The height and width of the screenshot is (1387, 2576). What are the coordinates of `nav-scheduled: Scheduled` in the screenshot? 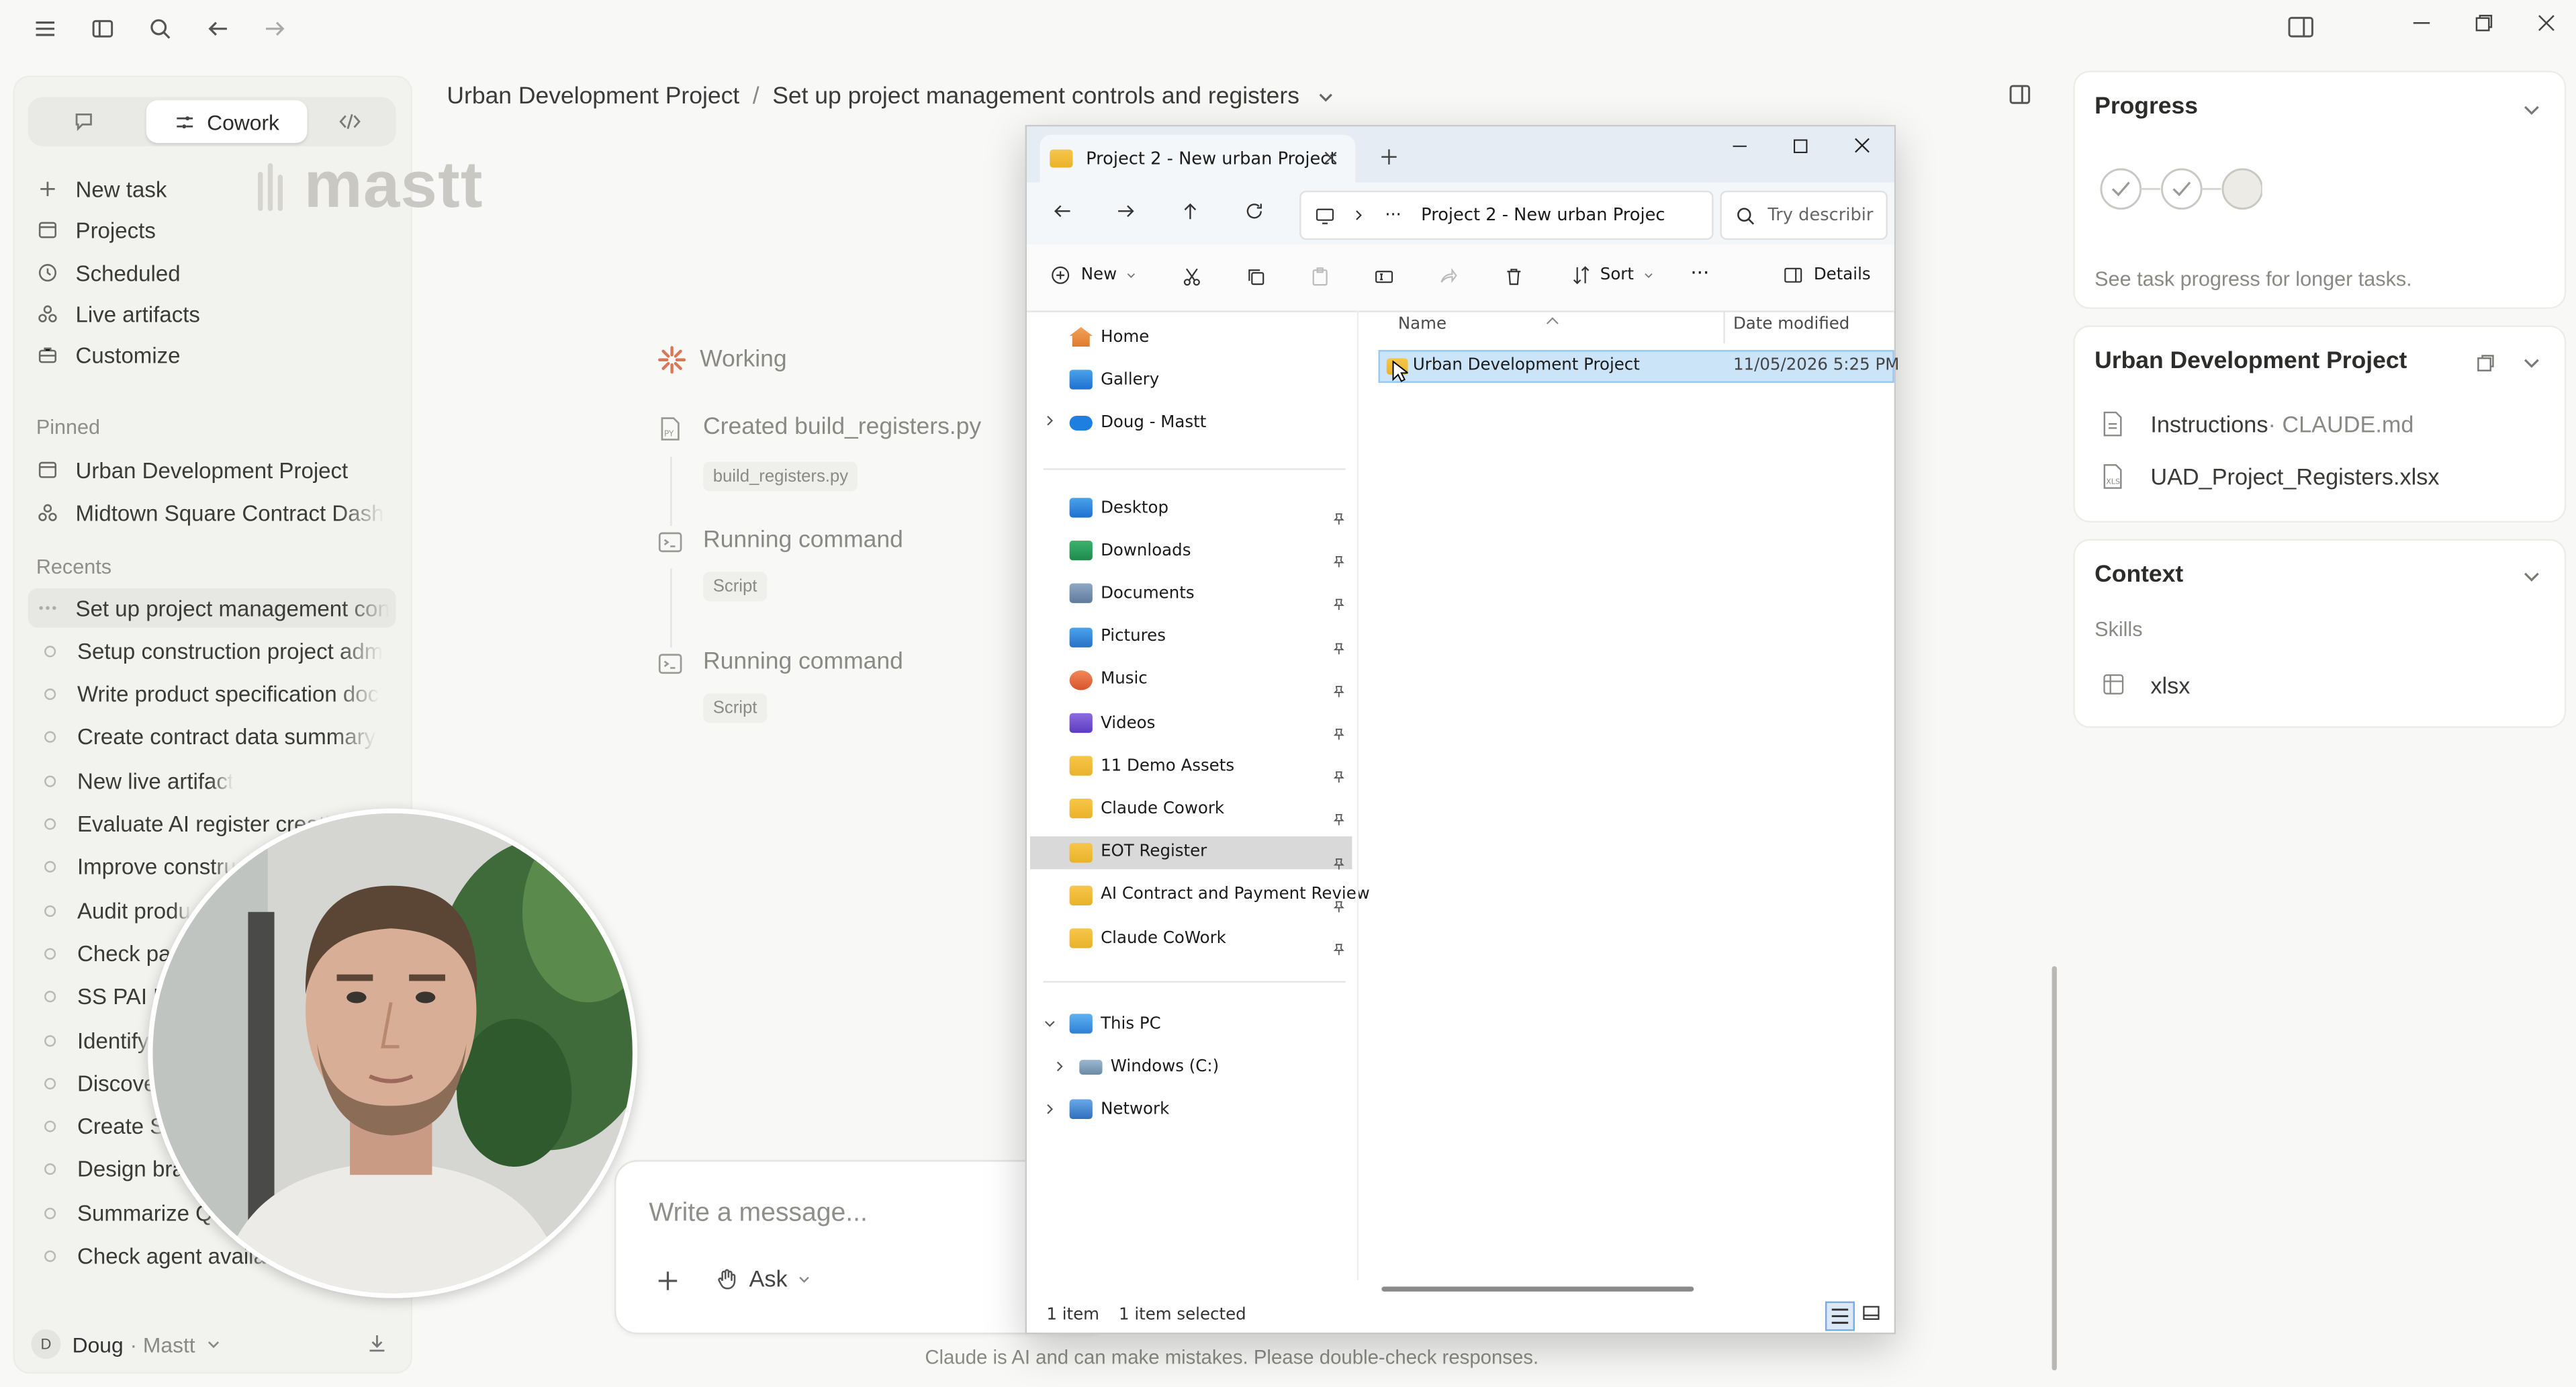 It's located at (107, 273).